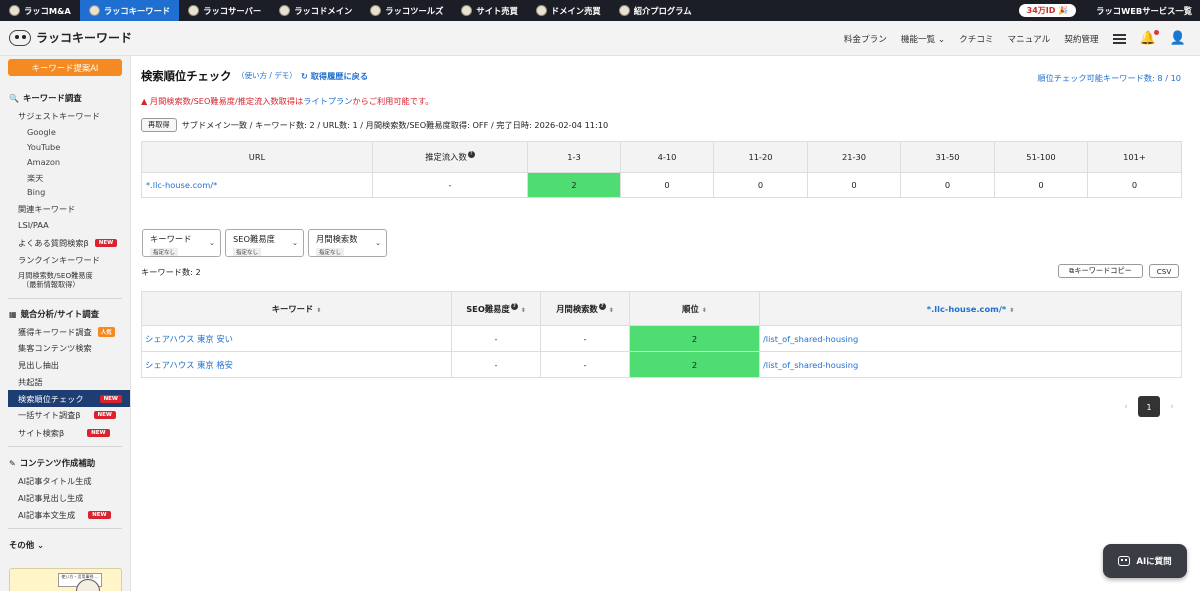 Image resolution: width=1200 pixels, height=591 pixels. Describe the element at coordinates (1041, 157) in the screenshot. I see `col-51-100: 51-100` at that location.